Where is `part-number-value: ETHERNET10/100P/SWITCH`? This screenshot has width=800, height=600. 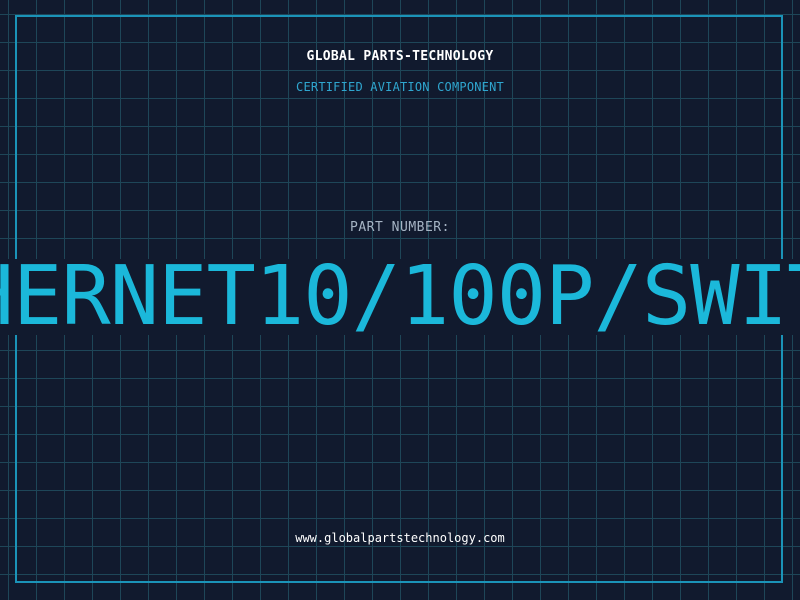
part-number-value: ETHERNET10/100P/SWITCH is located at coordinates (400, 297).